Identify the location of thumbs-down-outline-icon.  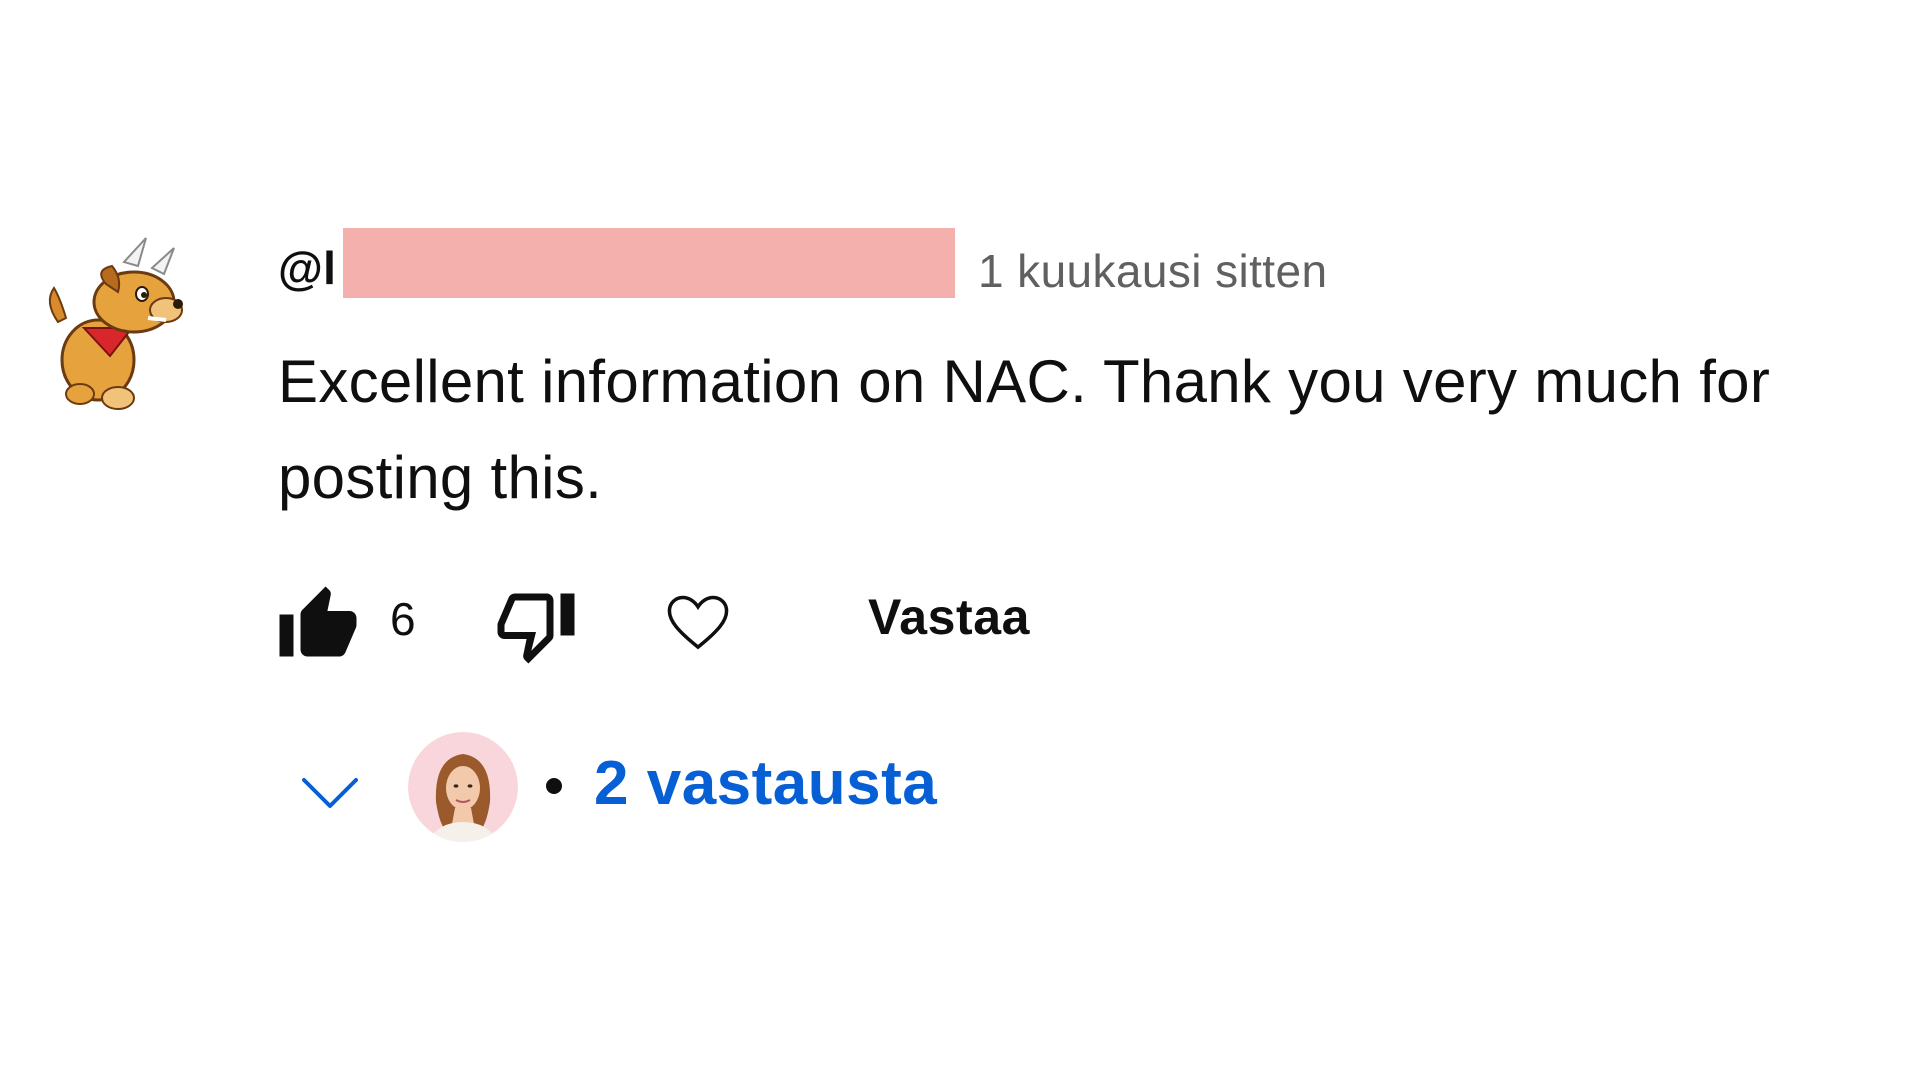
(536, 628).